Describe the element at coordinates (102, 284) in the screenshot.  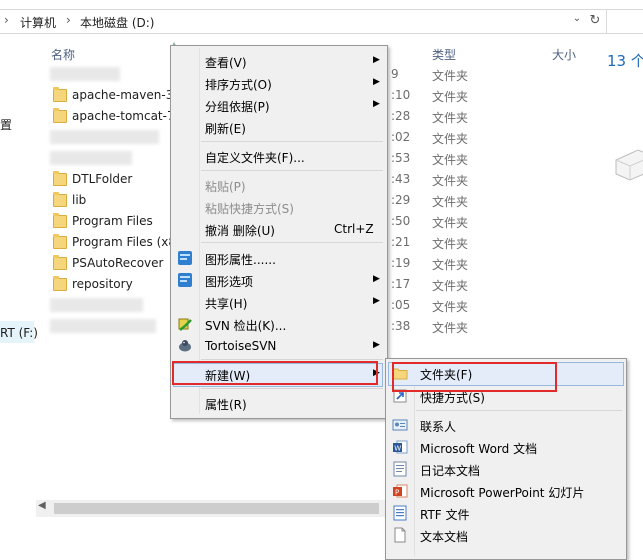
I see `file-name: repository` at that location.